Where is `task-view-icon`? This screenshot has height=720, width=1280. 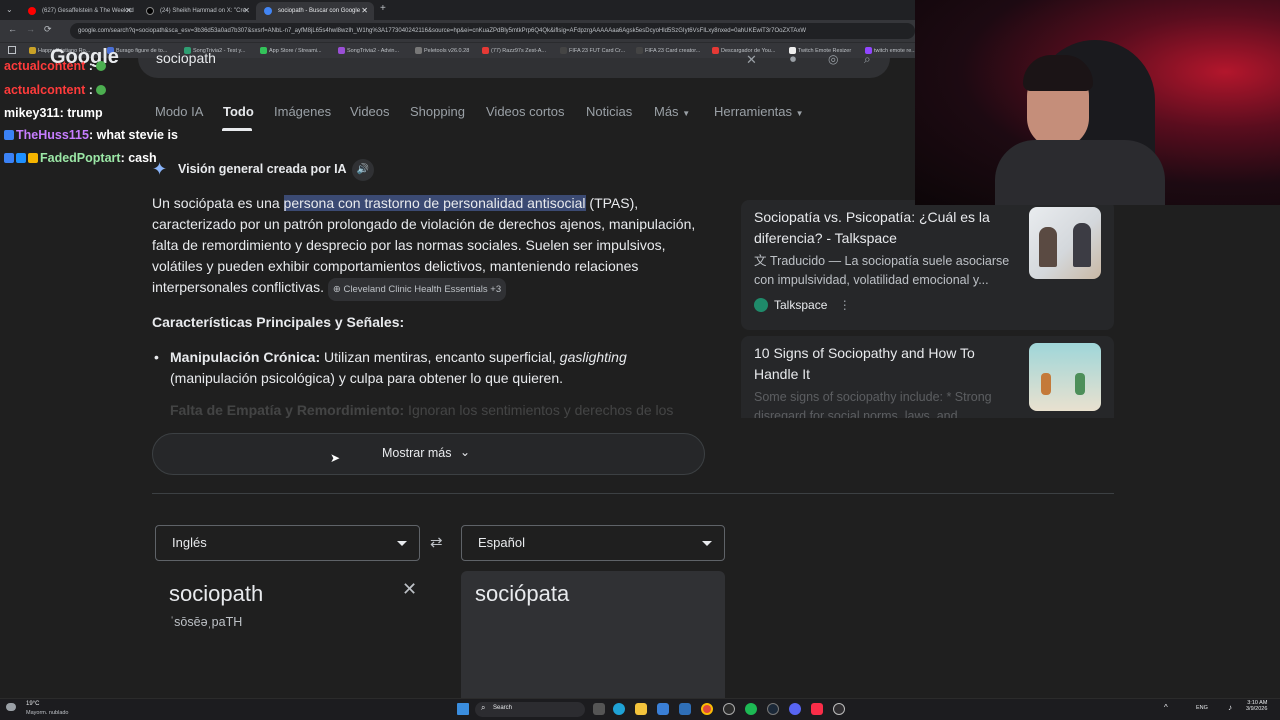 task-view-icon is located at coordinates (599, 709).